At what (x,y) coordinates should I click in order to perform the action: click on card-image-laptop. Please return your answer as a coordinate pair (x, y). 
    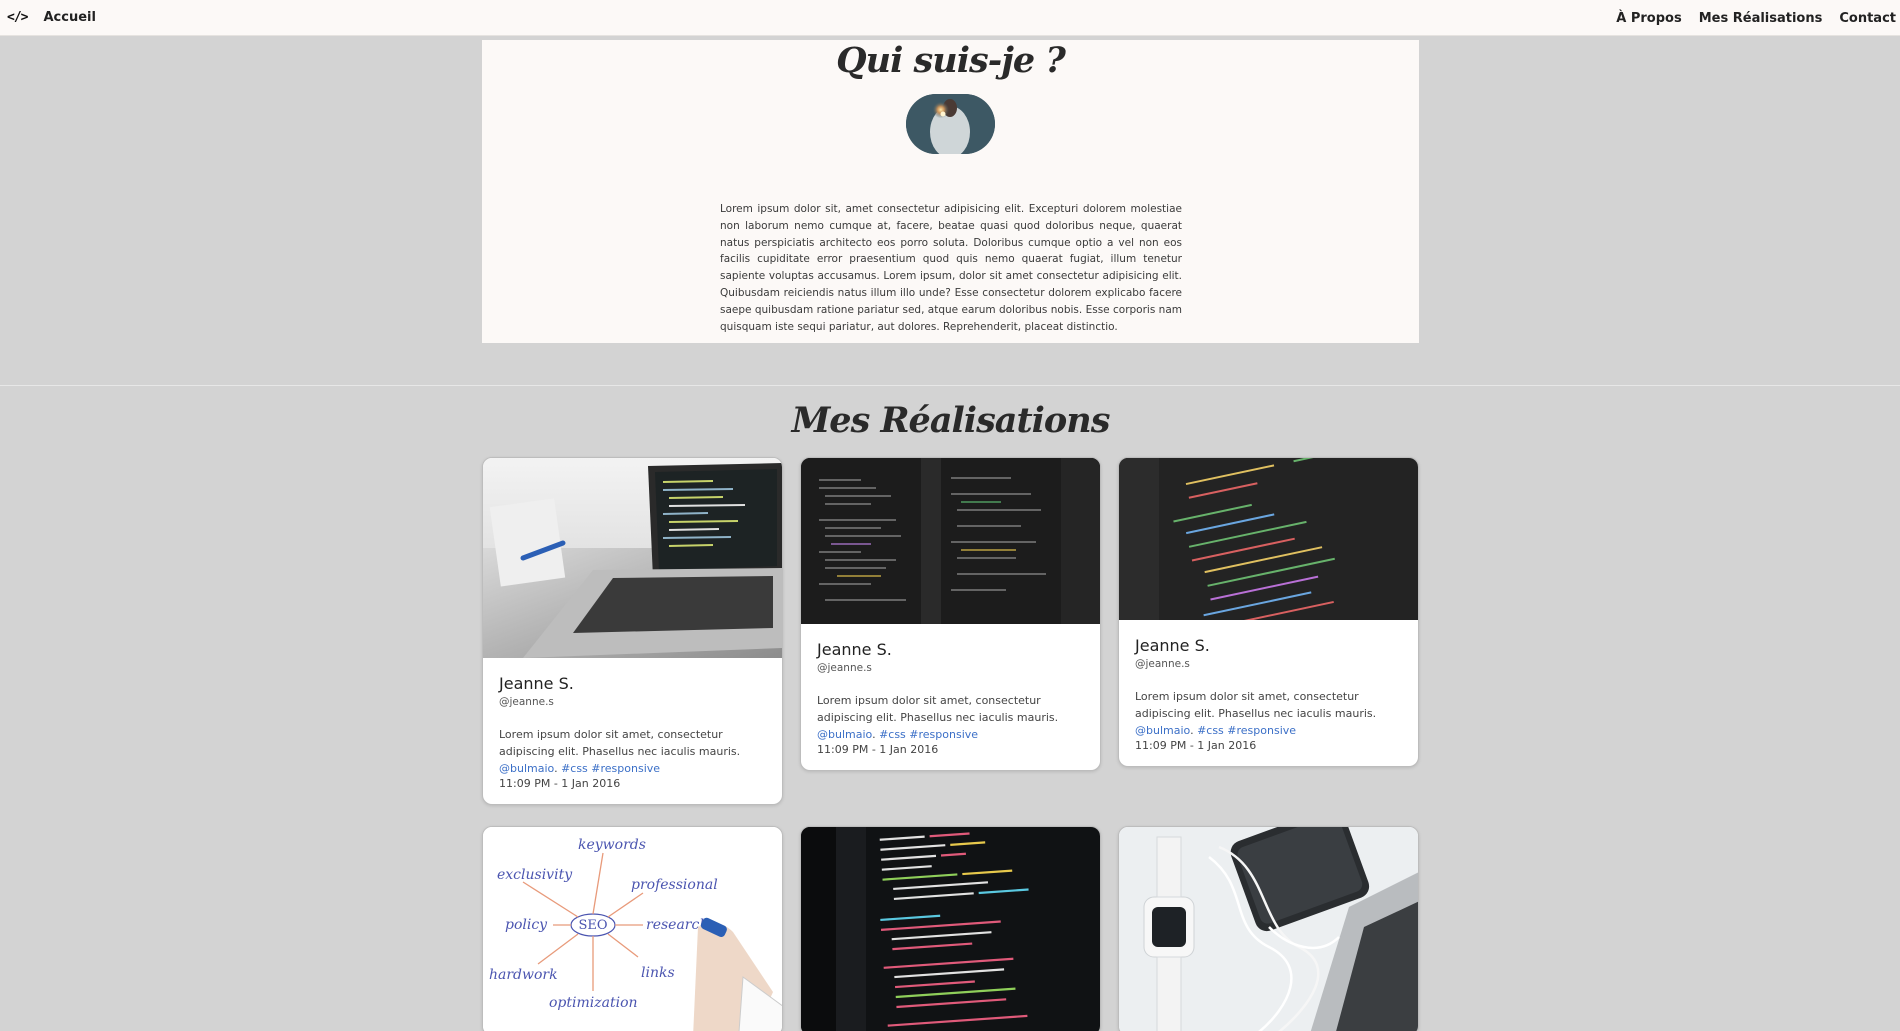
    Looking at the image, I should click on (632, 558).